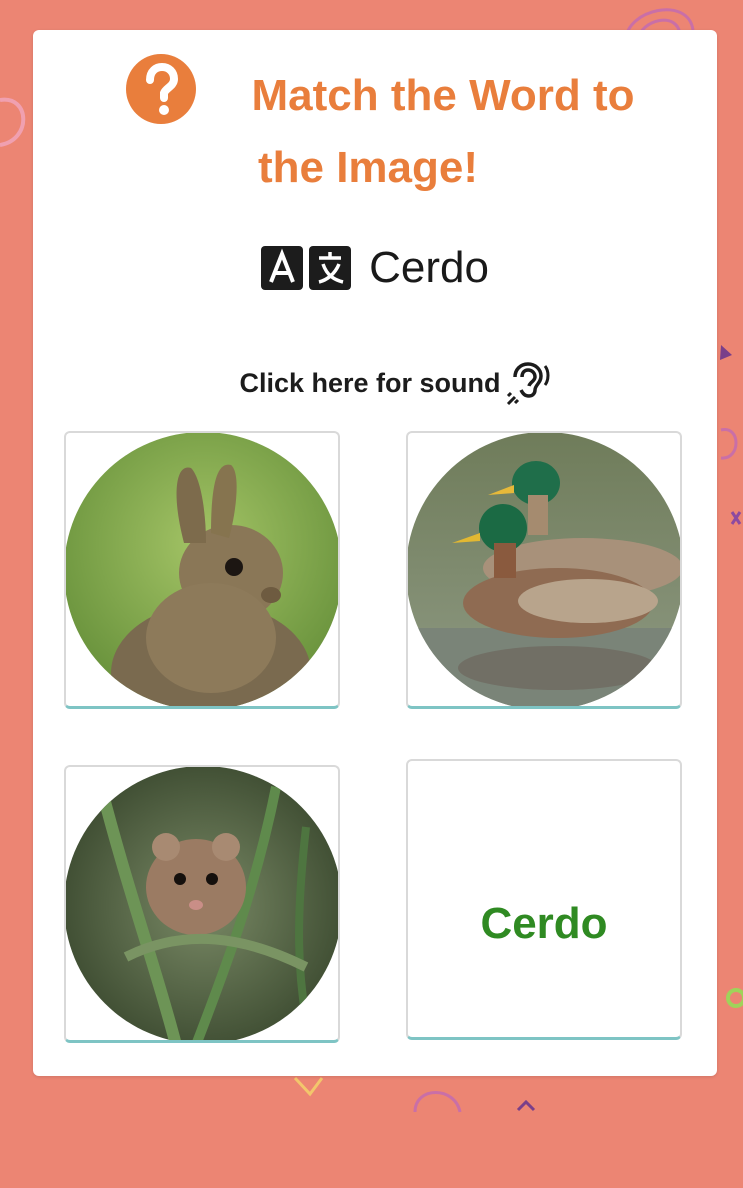 This screenshot has width=743, height=1188. I want to click on answer-tile-word: Cerdo, so click(544, 899).